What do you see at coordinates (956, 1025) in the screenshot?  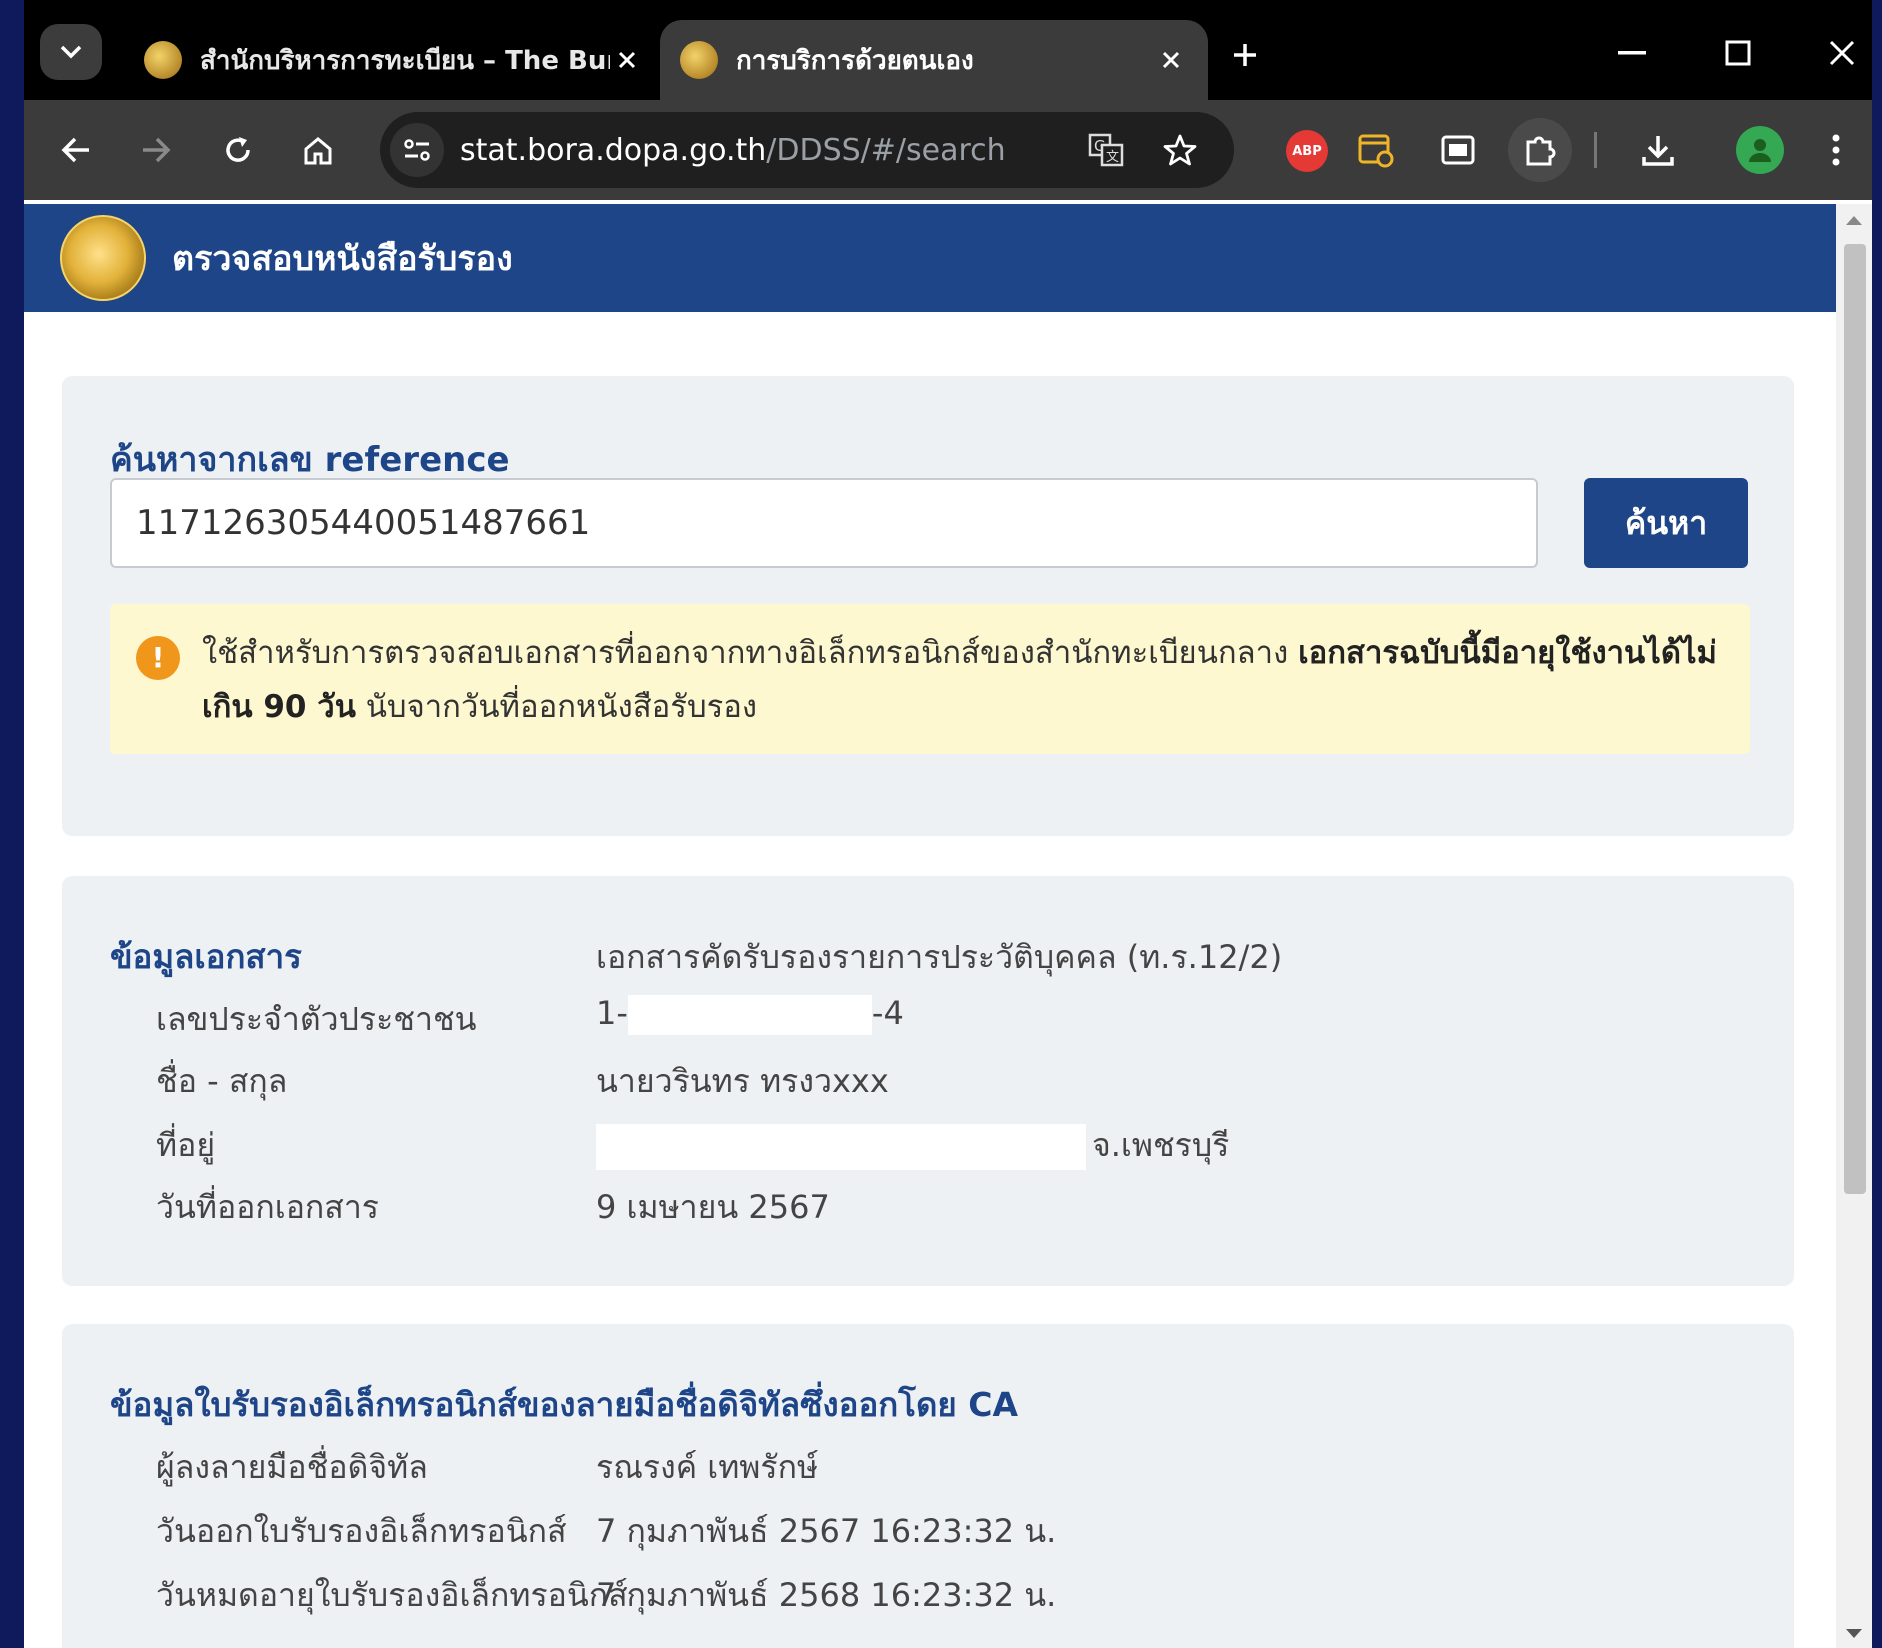 I see `id-number-row: เลขประจำตัวประชาชน 1- -4` at bounding box center [956, 1025].